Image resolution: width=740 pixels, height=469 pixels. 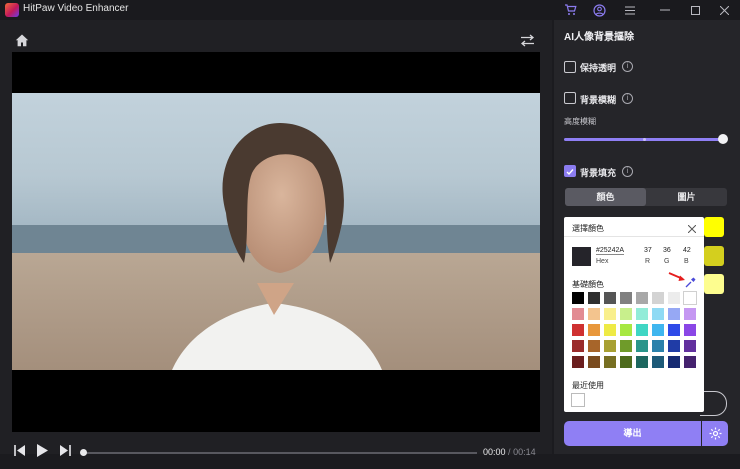 I want to click on minimize-icon, so click(x=665, y=10).